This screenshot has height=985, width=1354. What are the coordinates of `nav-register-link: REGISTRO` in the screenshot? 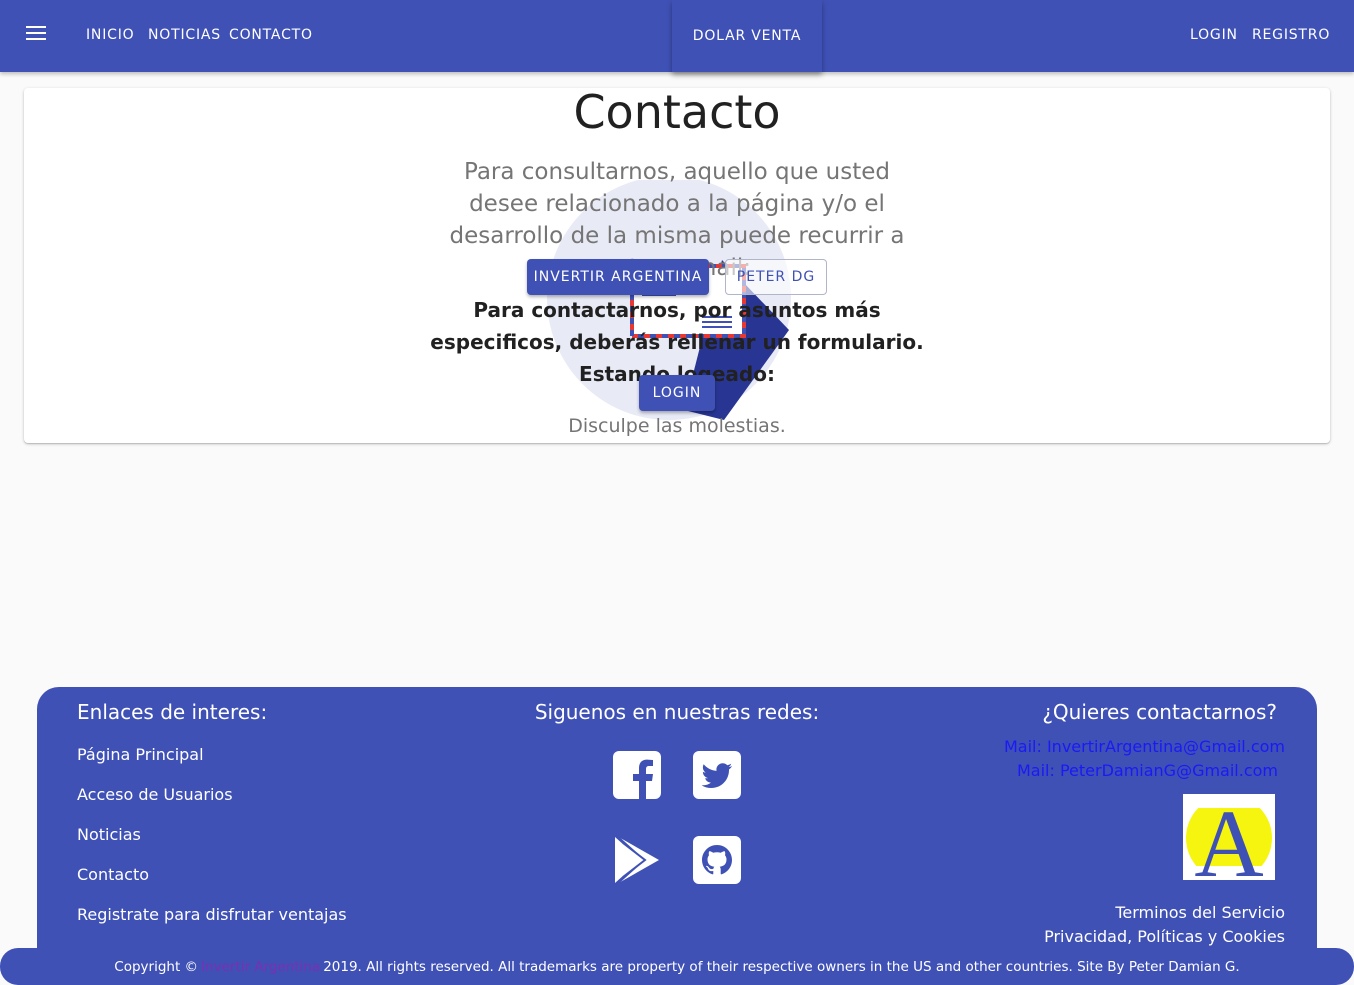 It's located at (1291, 35).